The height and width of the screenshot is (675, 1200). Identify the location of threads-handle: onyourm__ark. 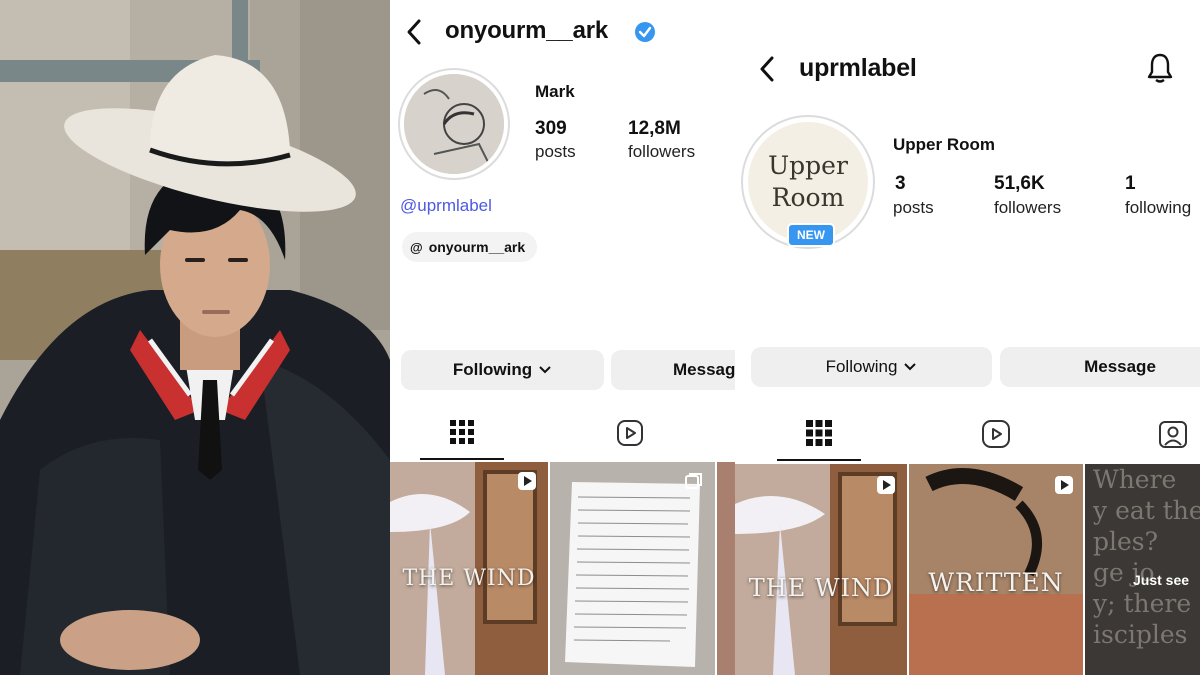
(477, 247).